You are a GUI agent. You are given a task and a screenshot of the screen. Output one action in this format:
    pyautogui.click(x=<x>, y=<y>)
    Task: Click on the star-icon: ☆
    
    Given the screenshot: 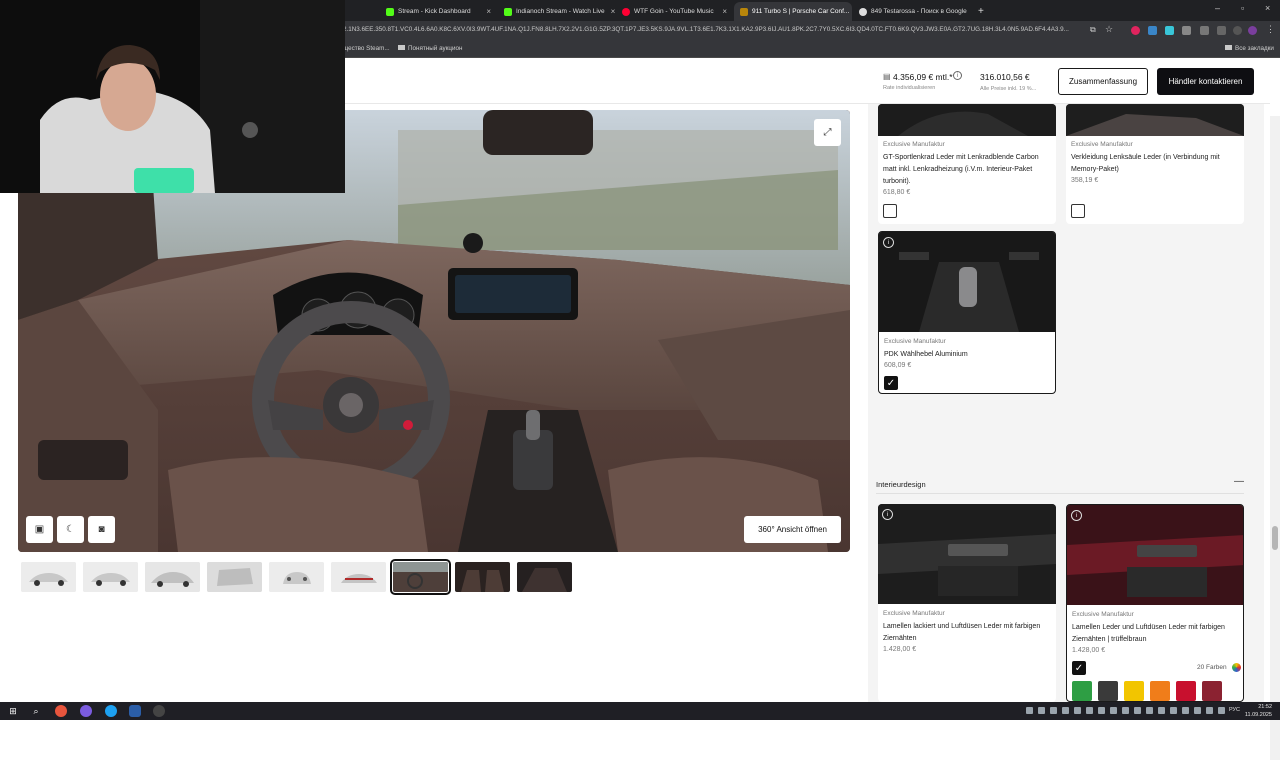 What is the action you would take?
    pyautogui.click(x=1109, y=29)
    